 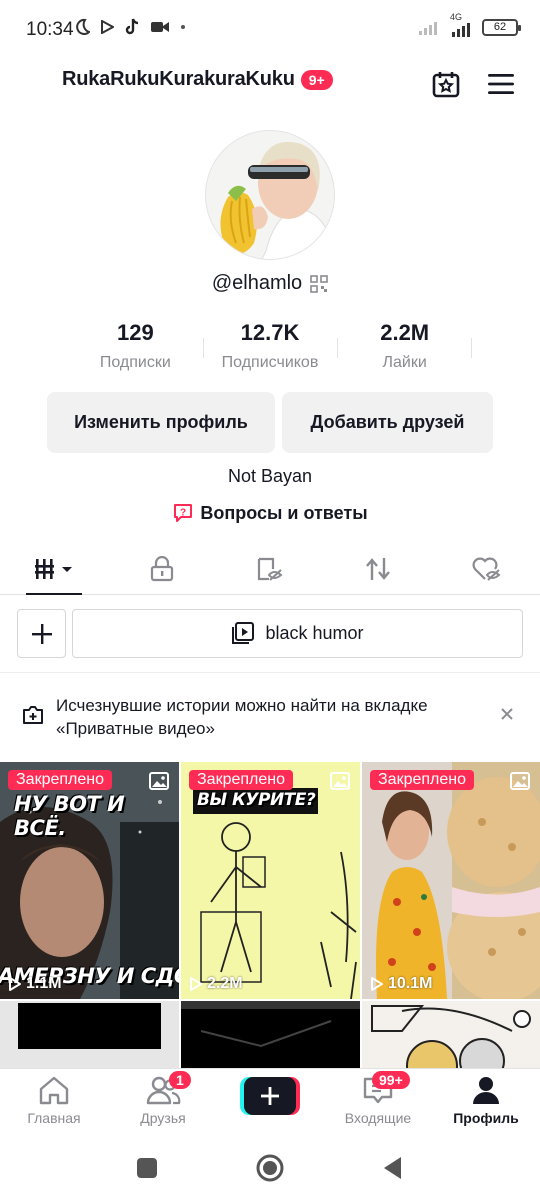 What do you see at coordinates (163, 1118) in the screenshot?
I see `nav-friends-label: Друзья` at bounding box center [163, 1118].